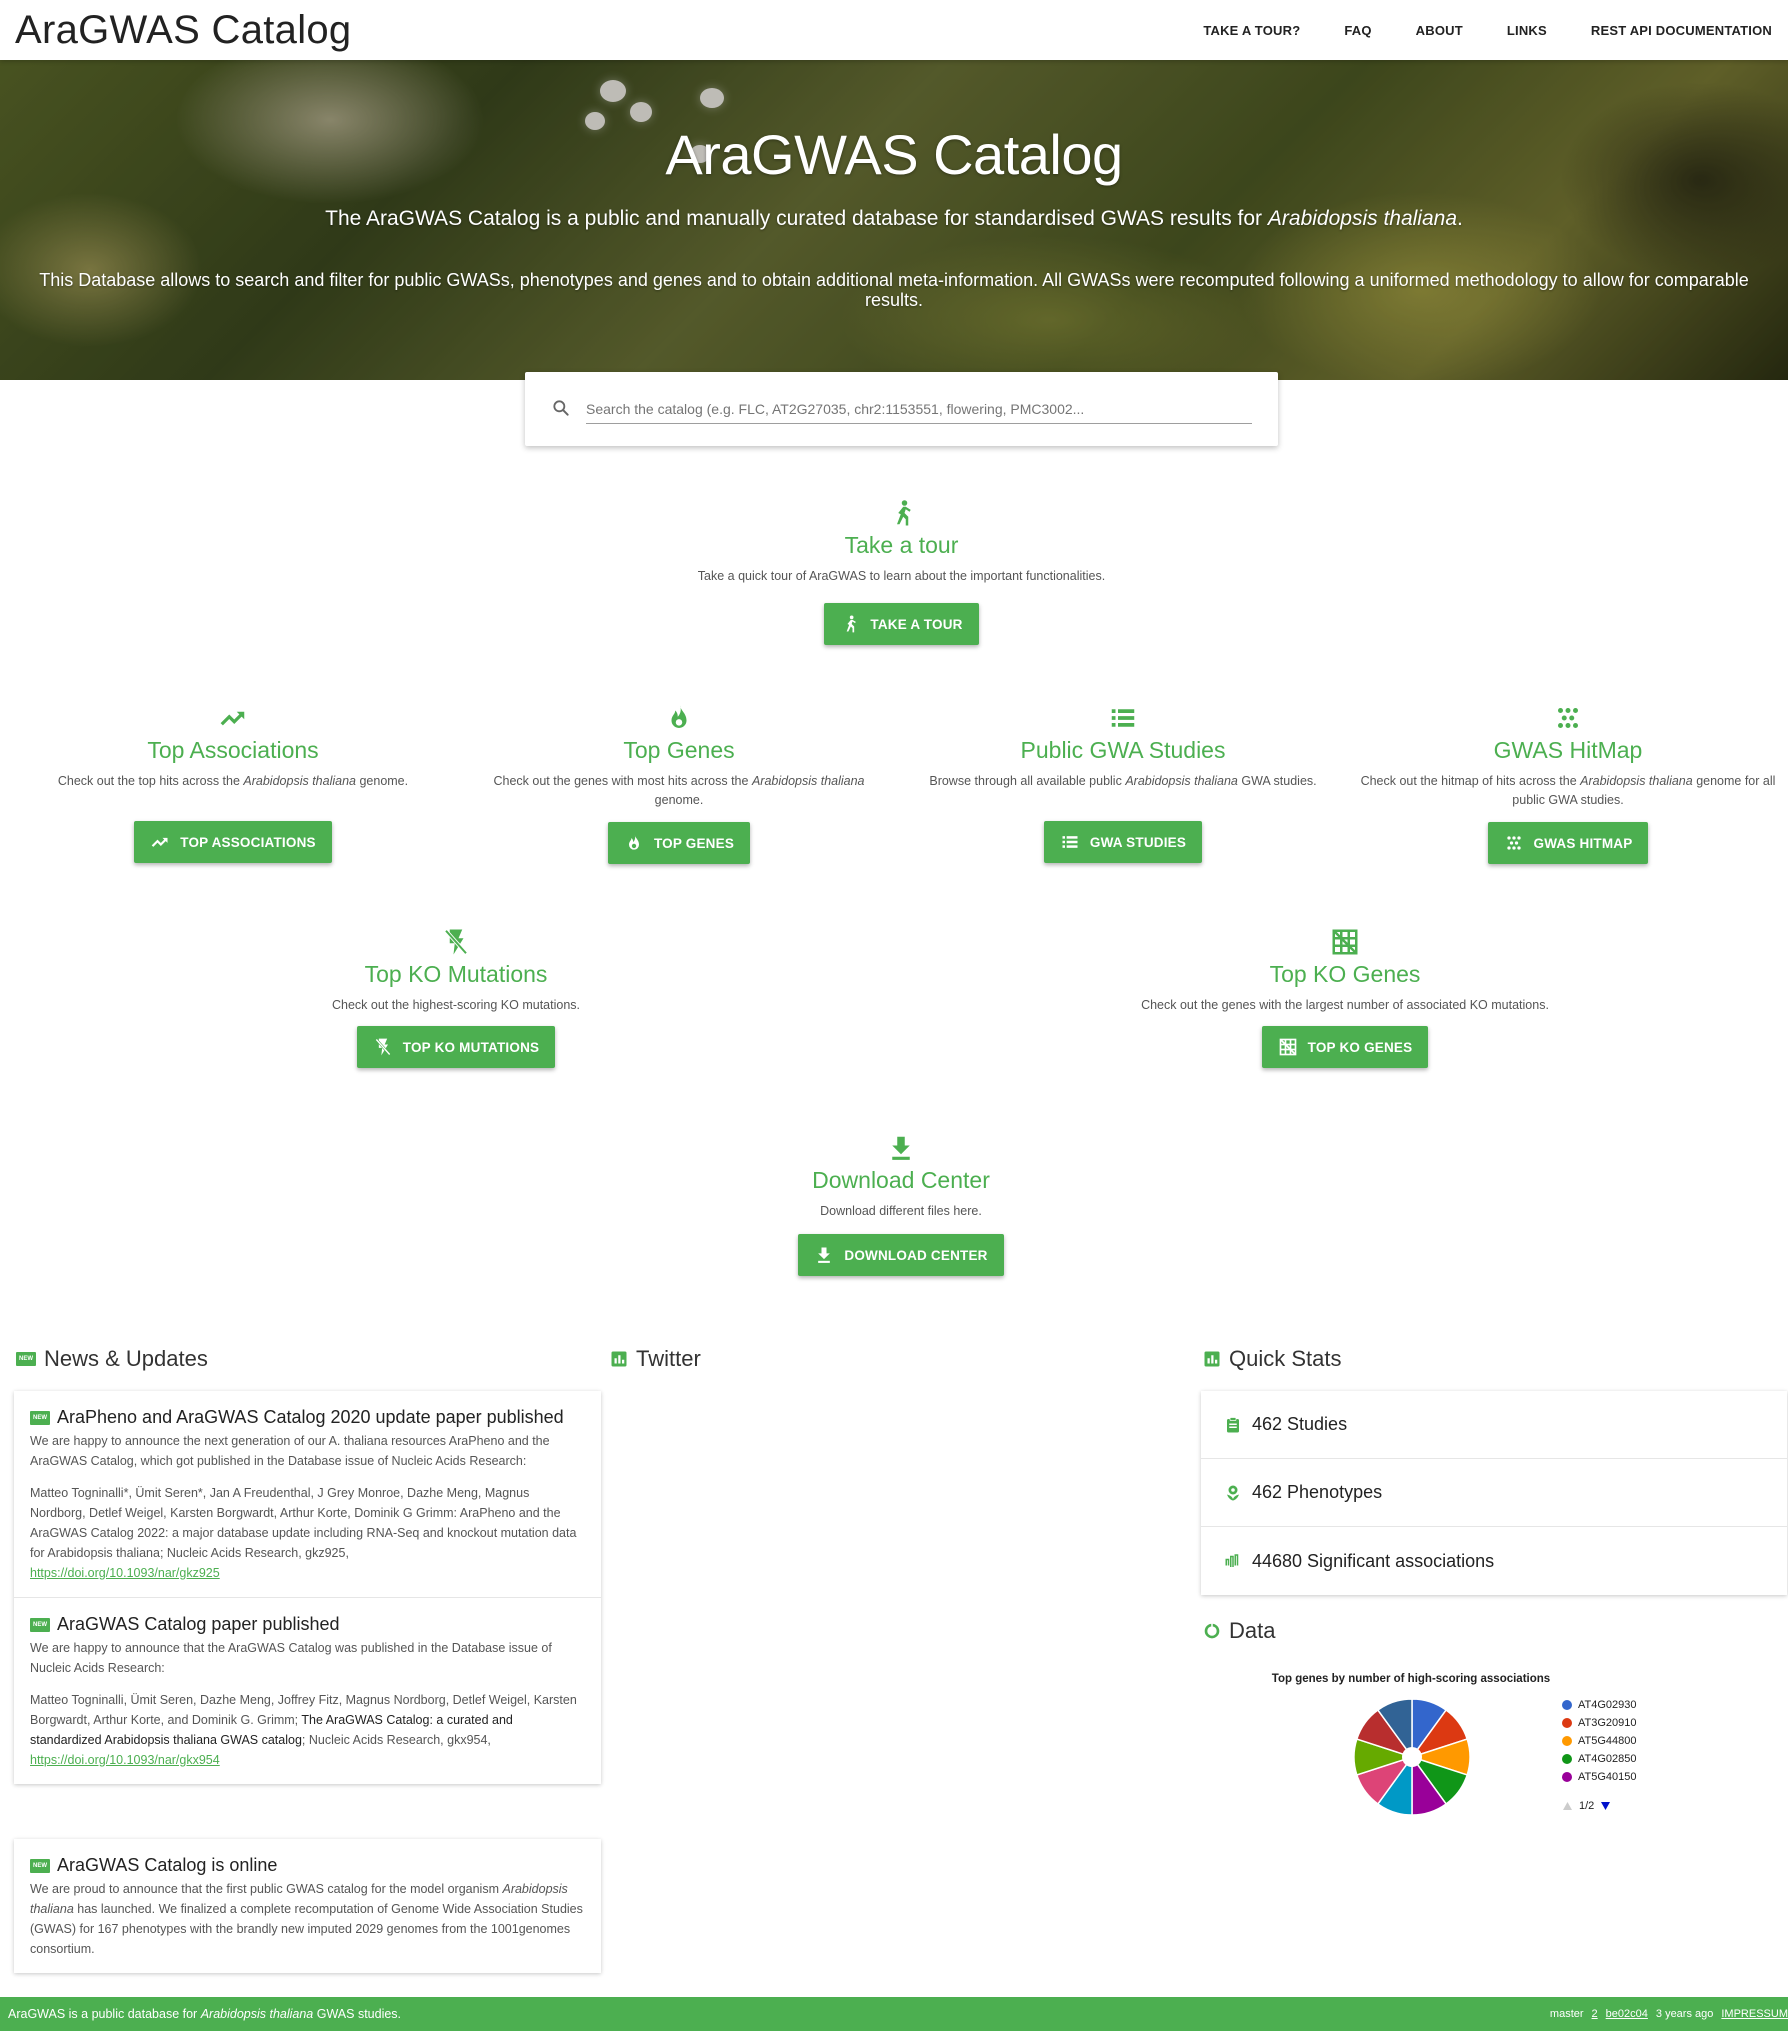  I want to click on pie-center-hole, so click(1412, 1757).